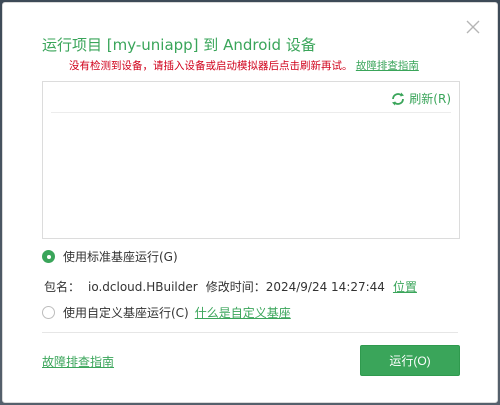 This screenshot has height=405, width=500. What do you see at coordinates (78, 361) in the screenshot?
I see `footer-troubleshoot-link: 故障排查指南` at bounding box center [78, 361].